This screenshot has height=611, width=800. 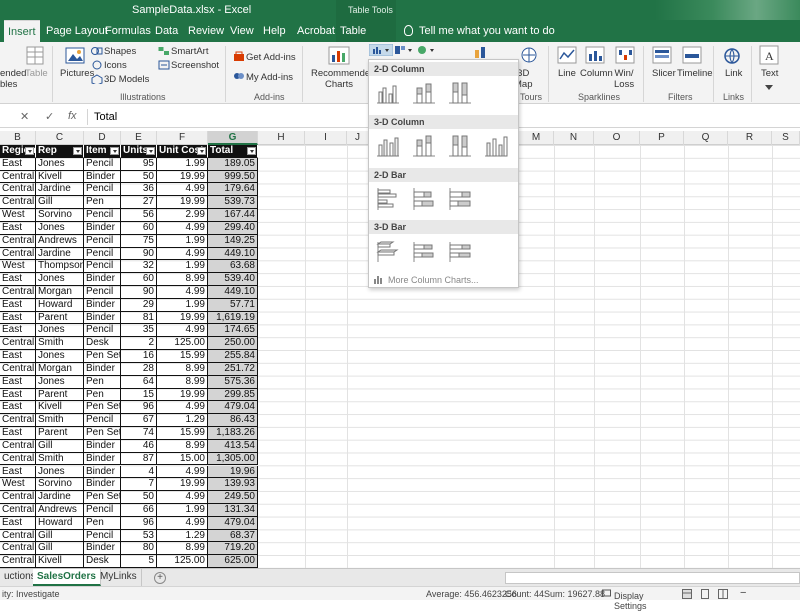 What do you see at coordinates (139, 292) in the screenshot?
I see `table-cell: 90` at bounding box center [139, 292].